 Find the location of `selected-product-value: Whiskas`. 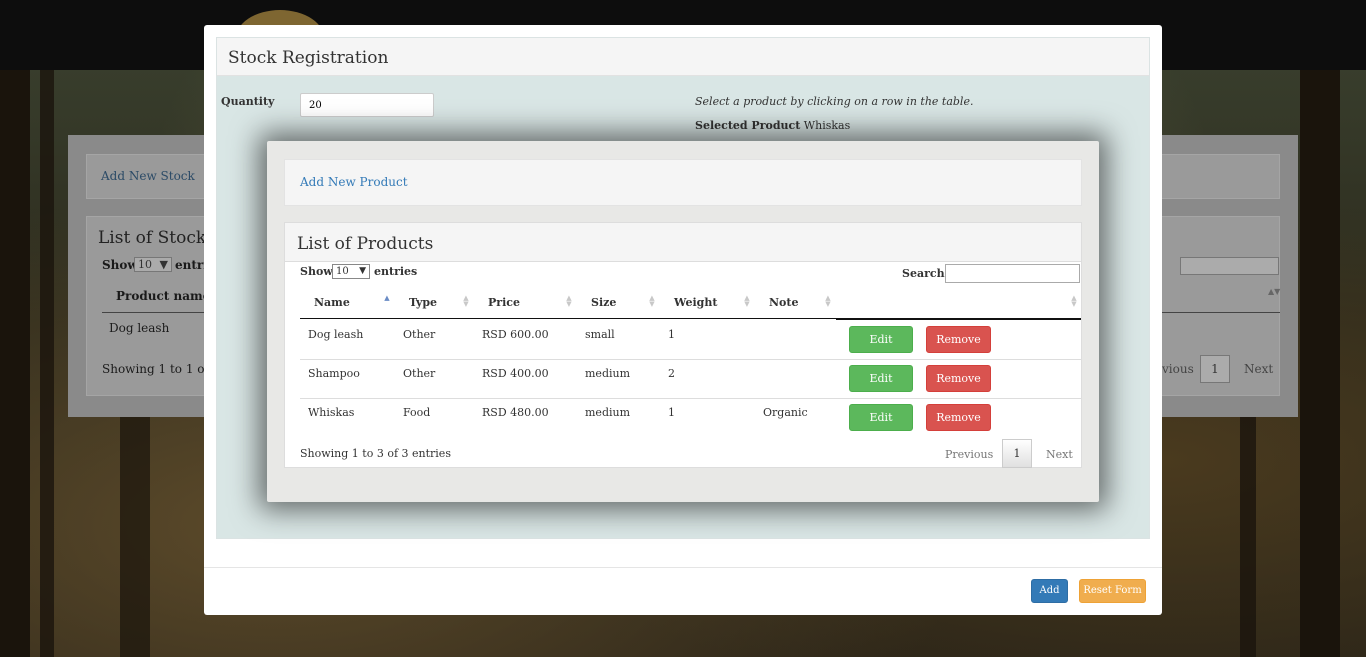

selected-product-value: Whiskas is located at coordinates (827, 125).